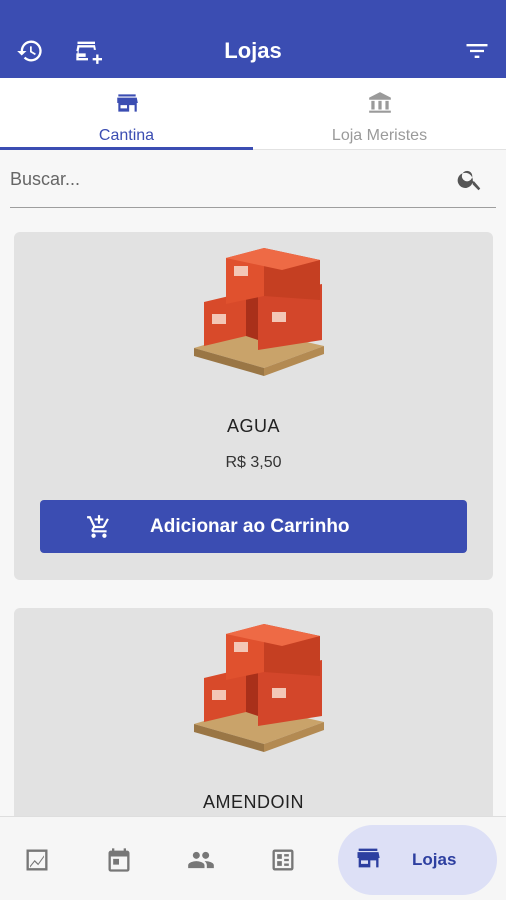 The width and height of the screenshot is (506, 900). I want to click on tab-label: Cantina, so click(126, 135).